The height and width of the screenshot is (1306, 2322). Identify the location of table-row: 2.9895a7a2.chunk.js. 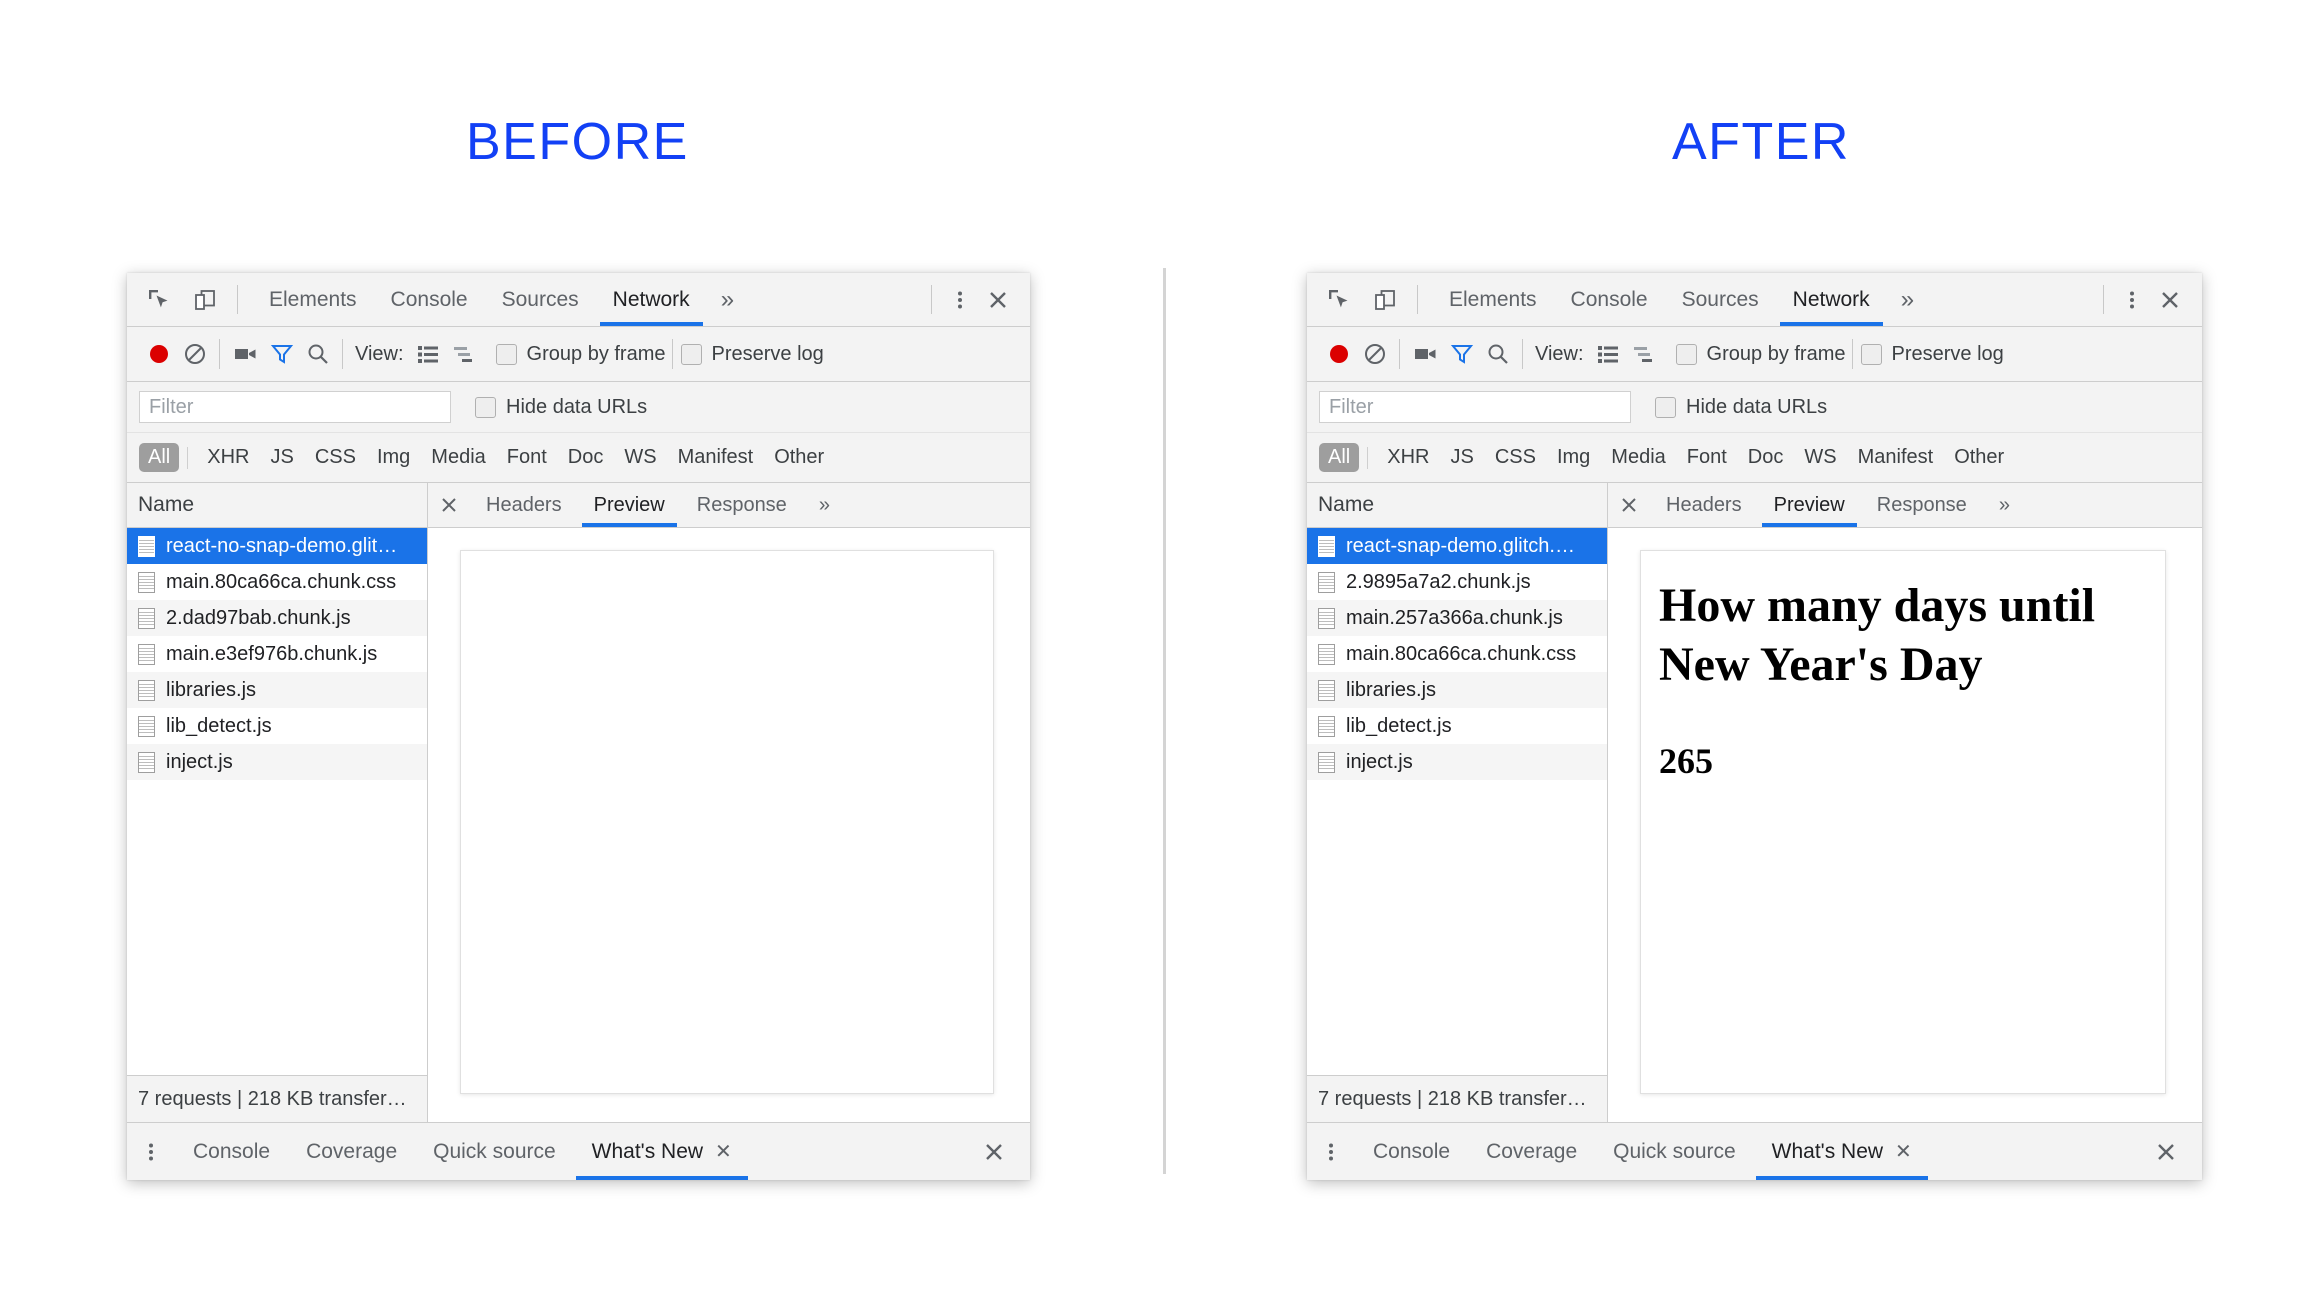
(1457, 582).